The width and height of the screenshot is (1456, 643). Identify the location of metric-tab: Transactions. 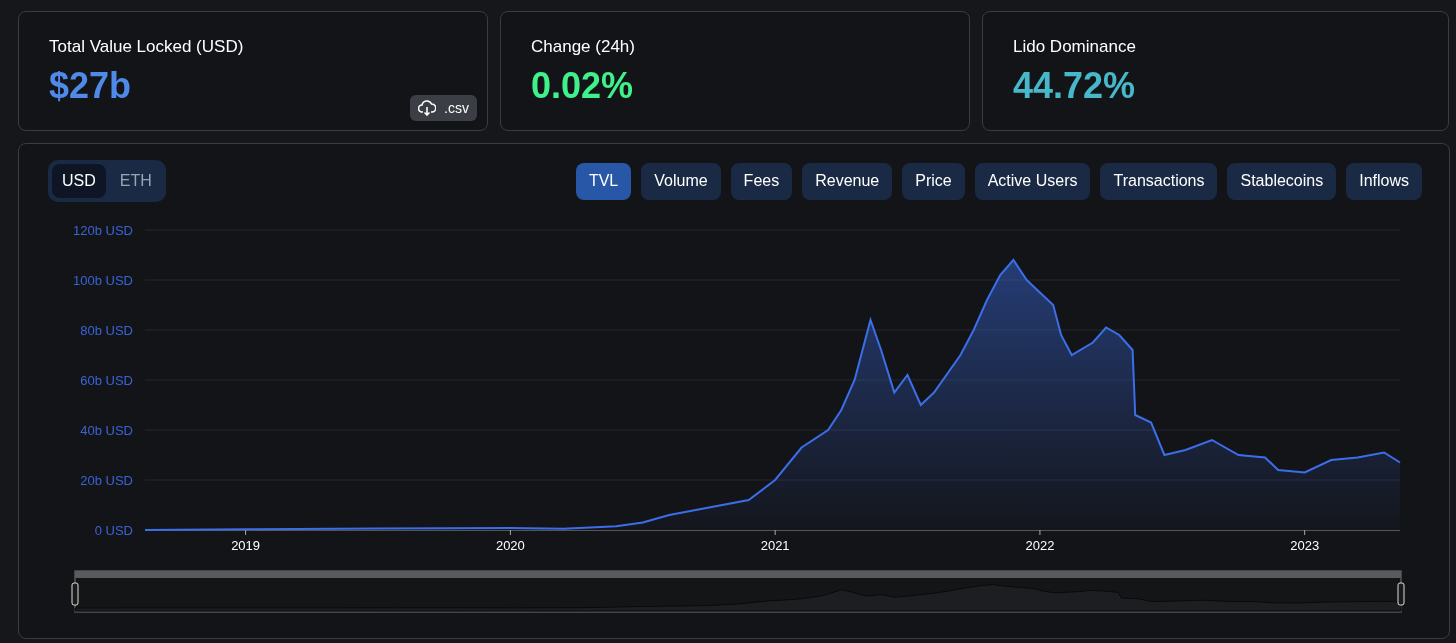
(1159, 181).